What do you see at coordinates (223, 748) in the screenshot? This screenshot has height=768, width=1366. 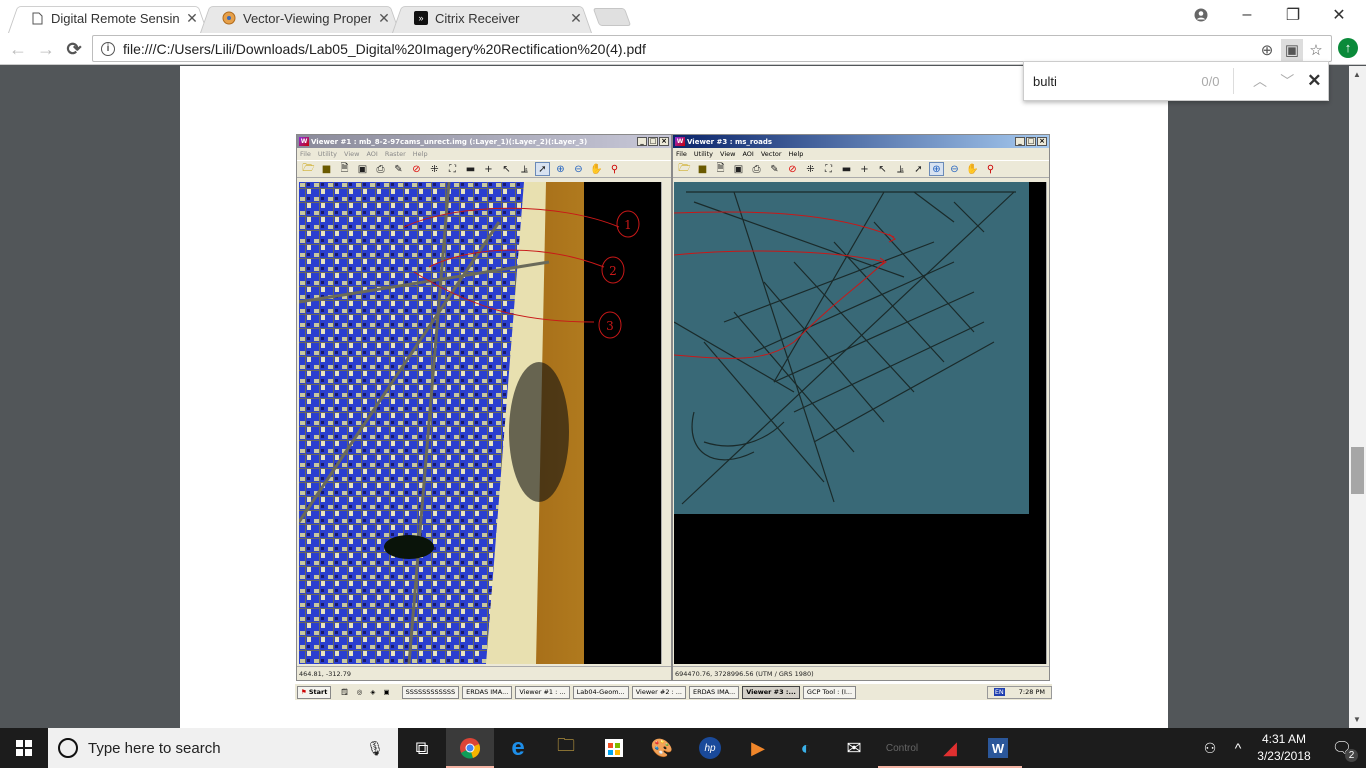 I see `taskbar-search: Type here to search 🎙` at bounding box center [223, 748].